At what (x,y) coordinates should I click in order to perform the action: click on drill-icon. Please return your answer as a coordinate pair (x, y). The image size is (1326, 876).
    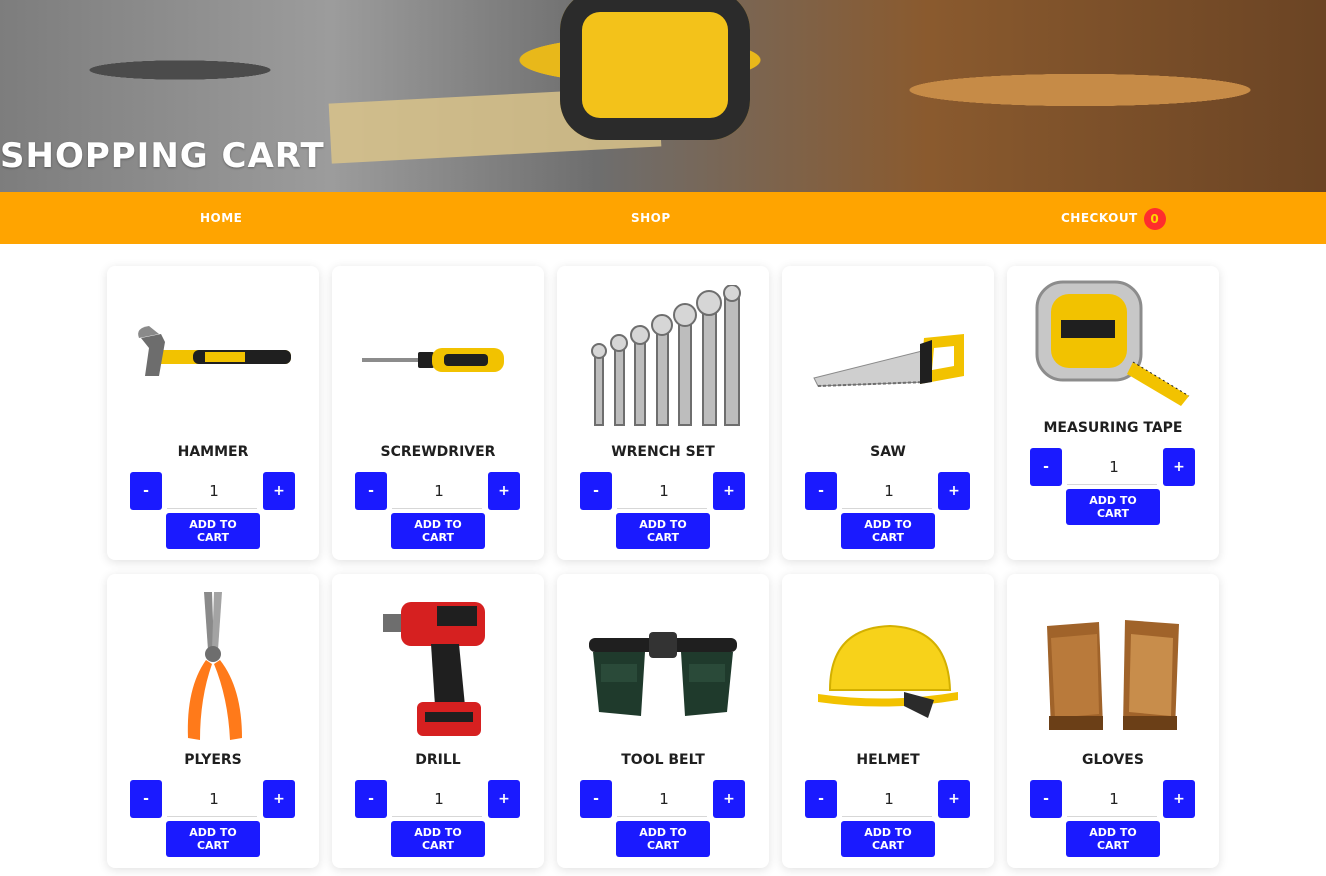
    Looking at the image, I should click on (434, 669).